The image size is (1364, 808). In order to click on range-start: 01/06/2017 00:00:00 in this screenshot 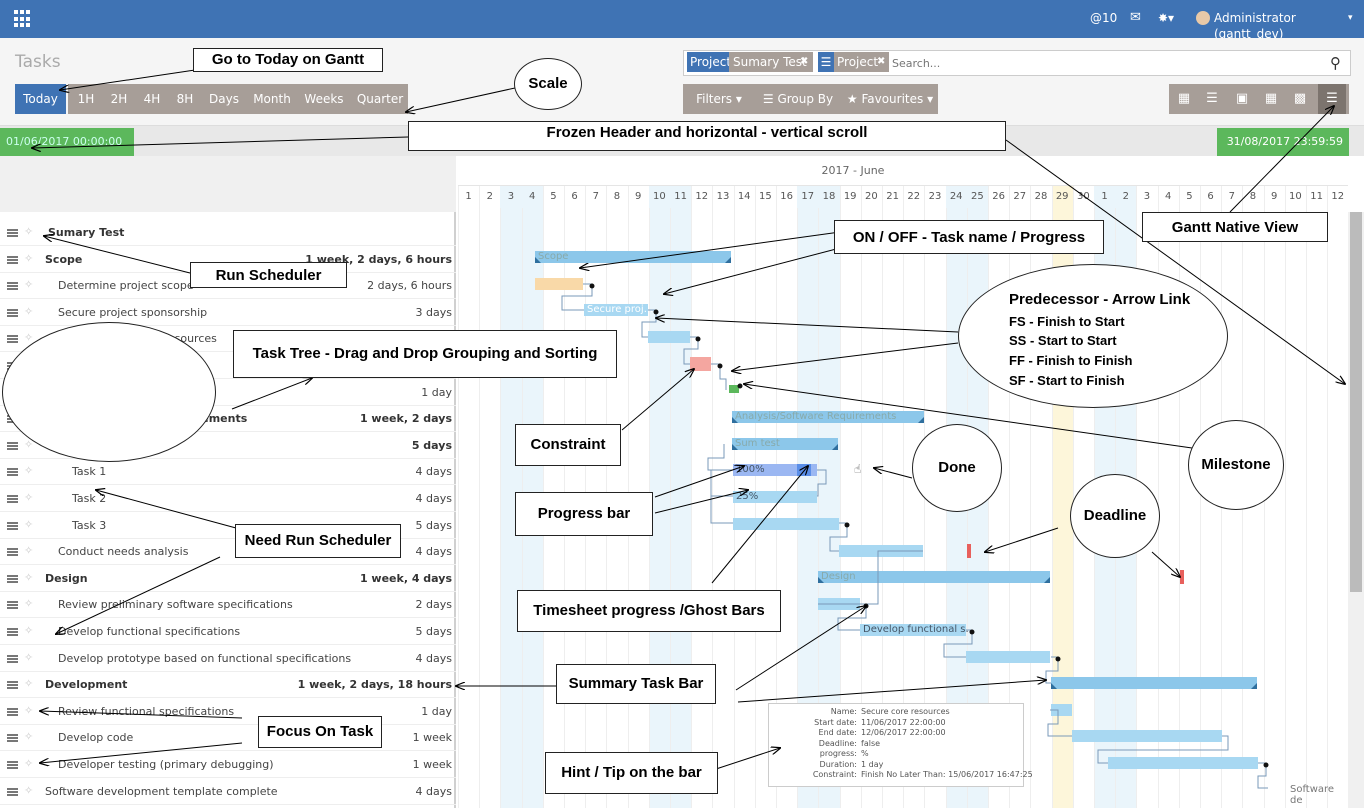, I will do `click(67, 142)`.